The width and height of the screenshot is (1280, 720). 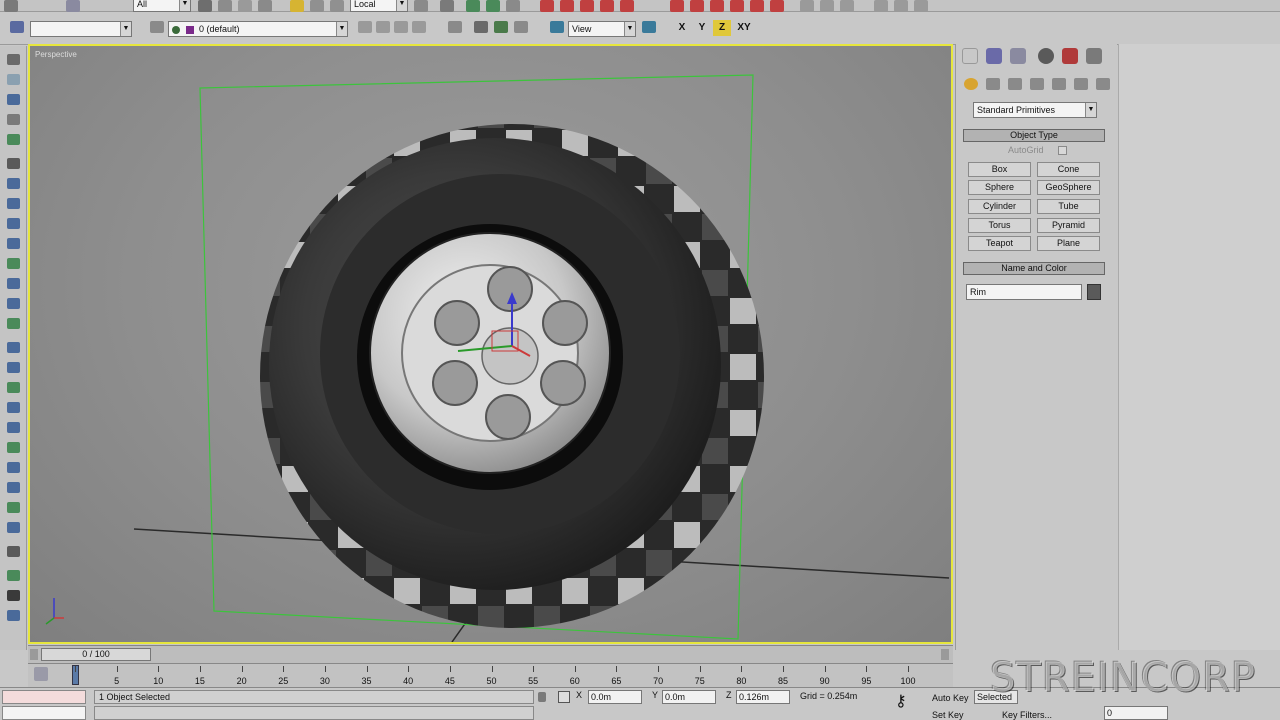 I want to click on list-icon, so click(x=481, y=27).